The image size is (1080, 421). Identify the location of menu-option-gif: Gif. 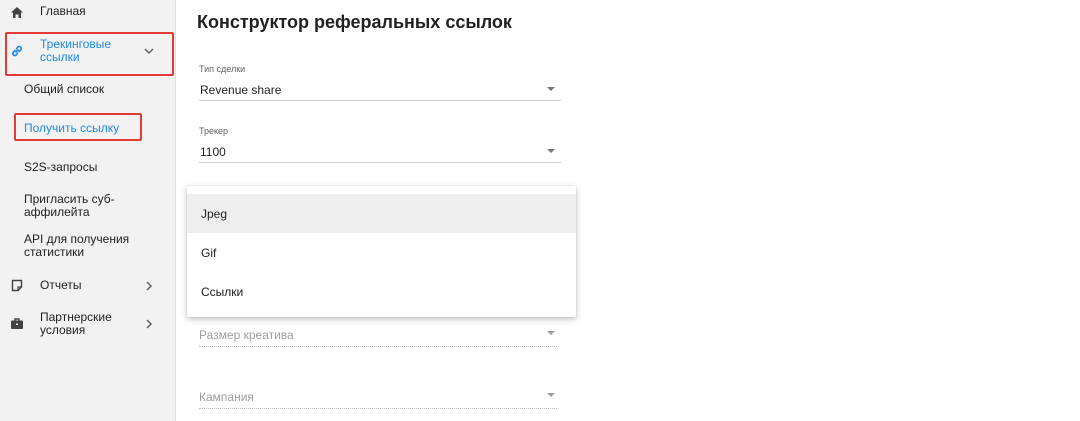
(381, 252).